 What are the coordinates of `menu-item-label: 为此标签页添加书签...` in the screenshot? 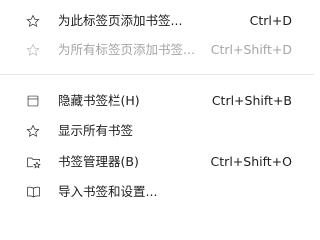 It's located at (120, 20).